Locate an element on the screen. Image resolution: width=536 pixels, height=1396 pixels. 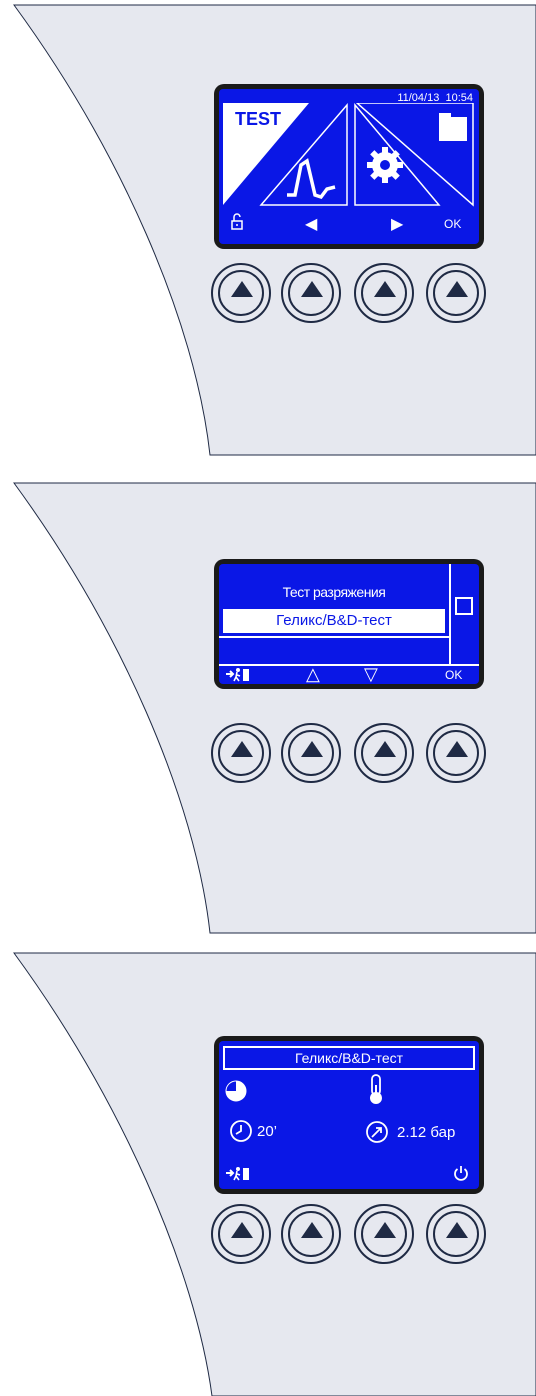
lcd-display: Тест разряжения Геликс/B&D-тест △ ▽ OK is located at coordinates (349, 624).